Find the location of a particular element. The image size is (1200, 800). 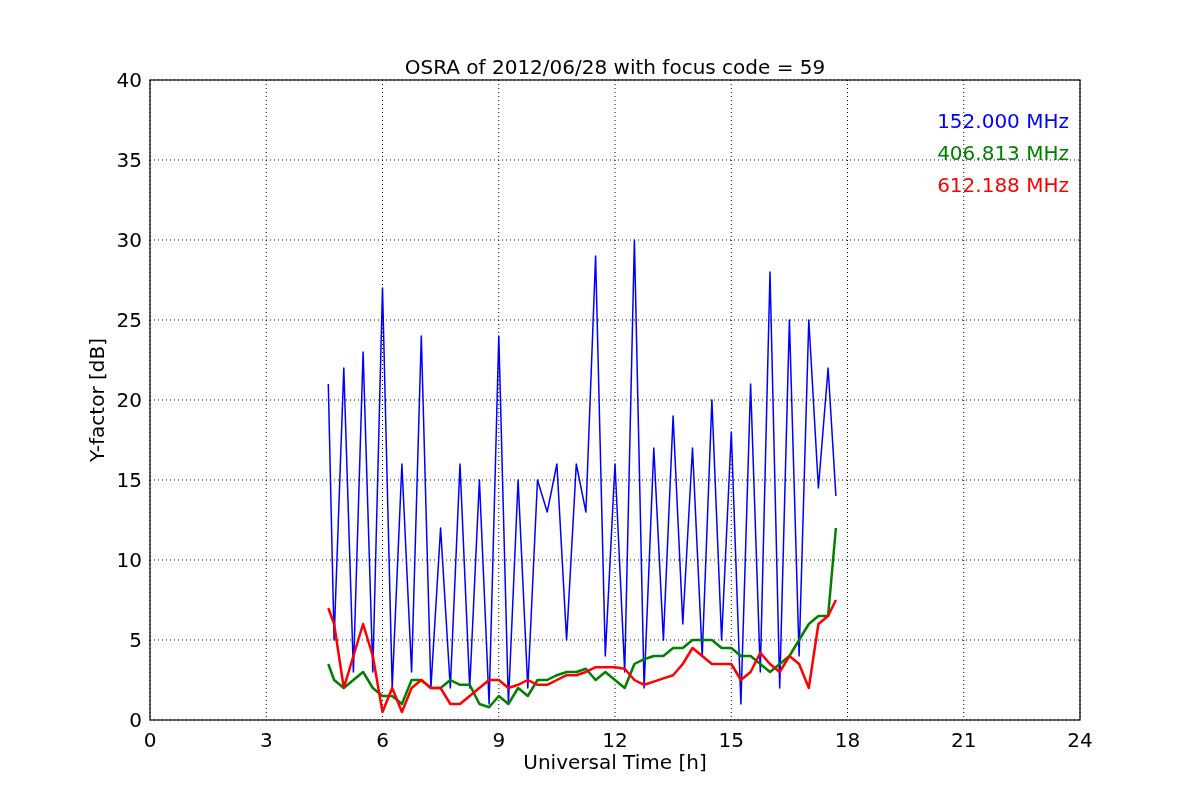

y-tick-label: 0 is located at coordinates (135, 720).